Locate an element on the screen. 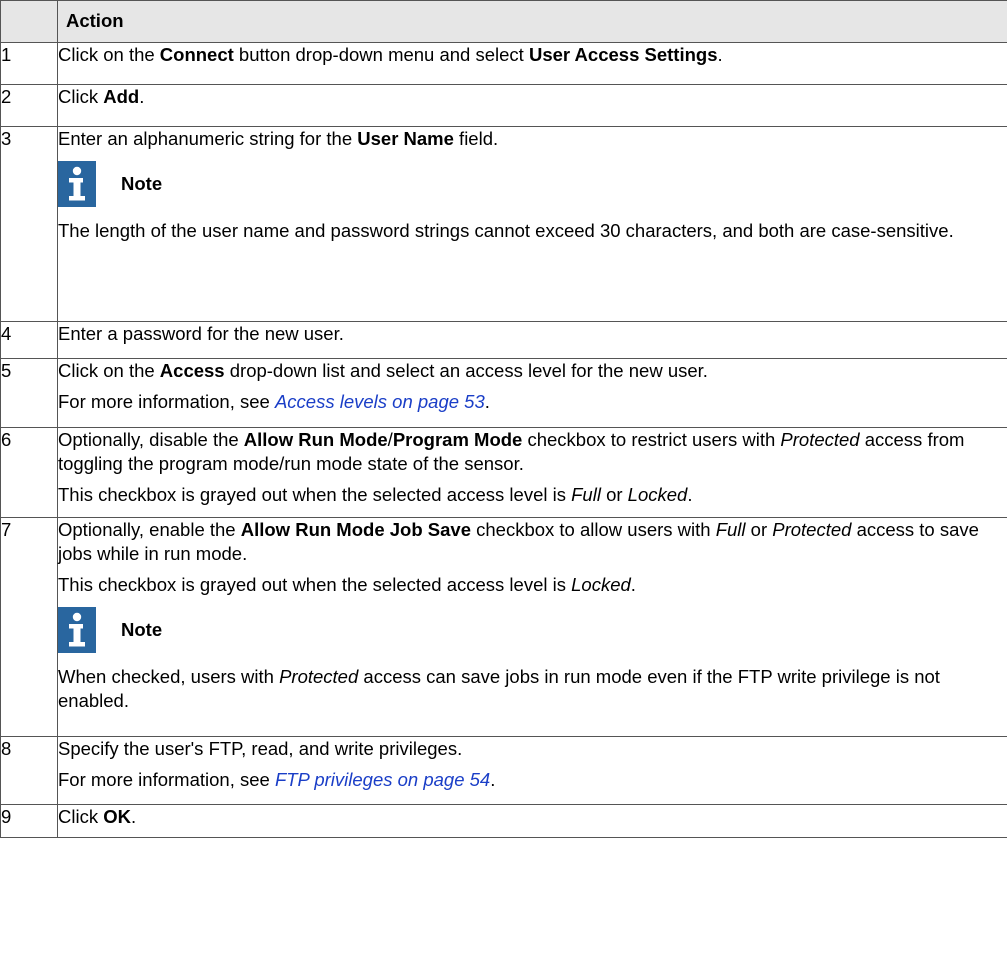 This screenshot has width=1007, height=969. table-row: 4 Enter a password for the new user. is located at coordinates (503, 340).